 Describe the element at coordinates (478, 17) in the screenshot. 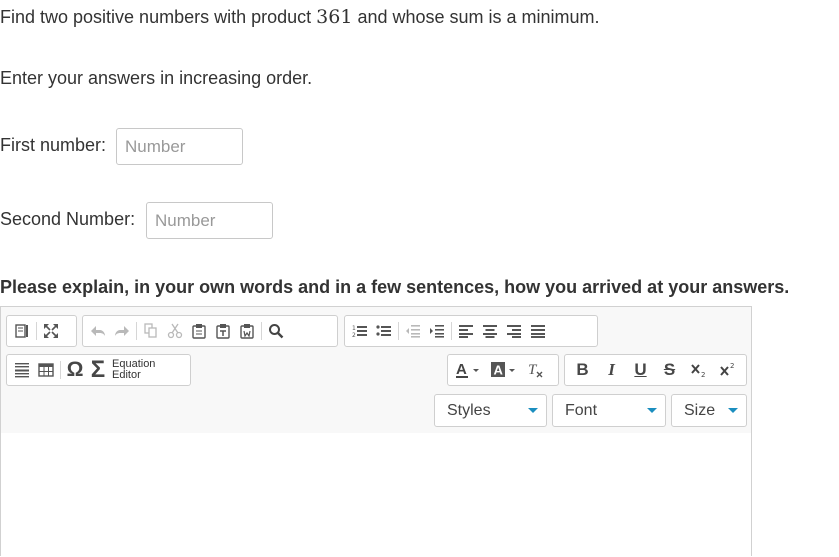

I see `question-suffix: and whose sum is a minimum.` at that location.